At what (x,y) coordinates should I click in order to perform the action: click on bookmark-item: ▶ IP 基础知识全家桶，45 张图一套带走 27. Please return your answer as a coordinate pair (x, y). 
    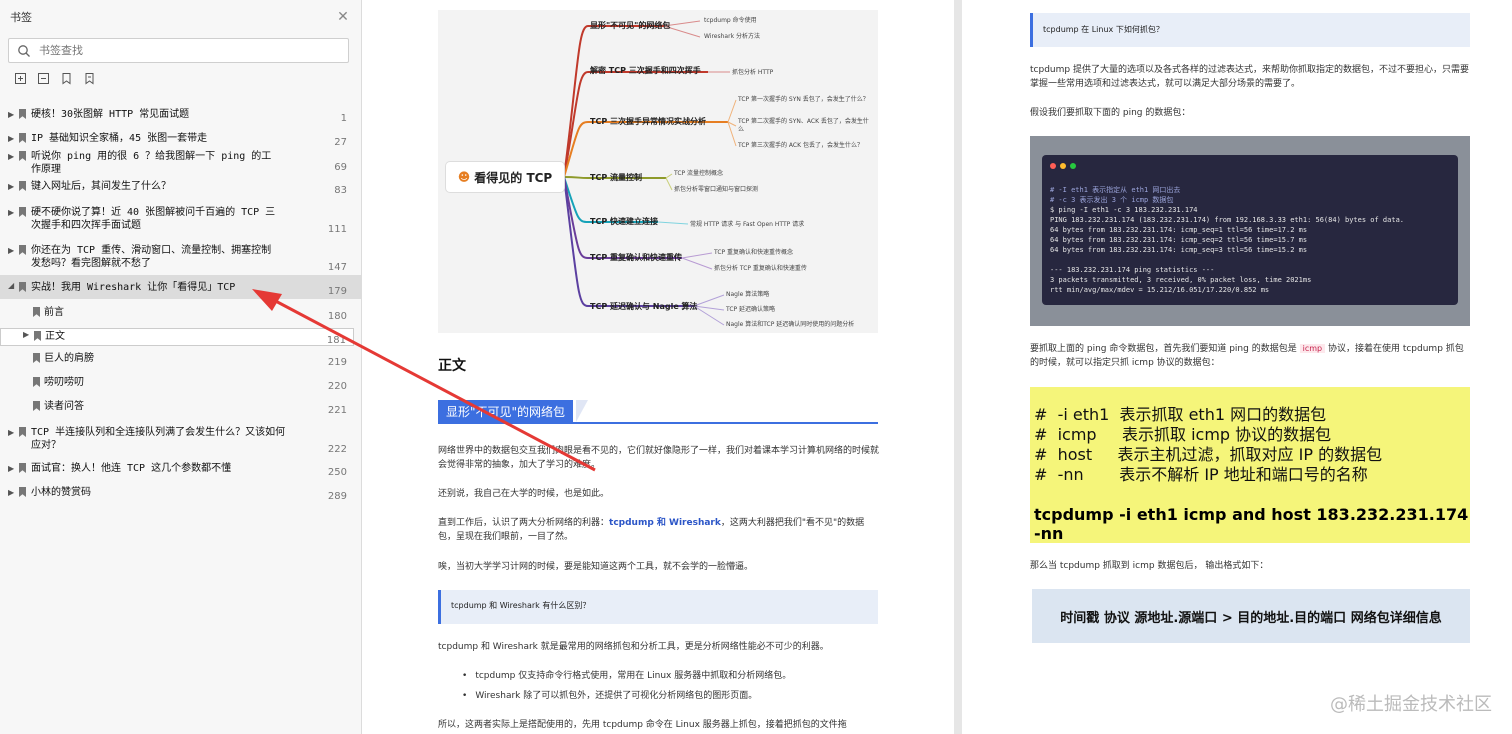
    Looking at the image, I should click on (180, 140).